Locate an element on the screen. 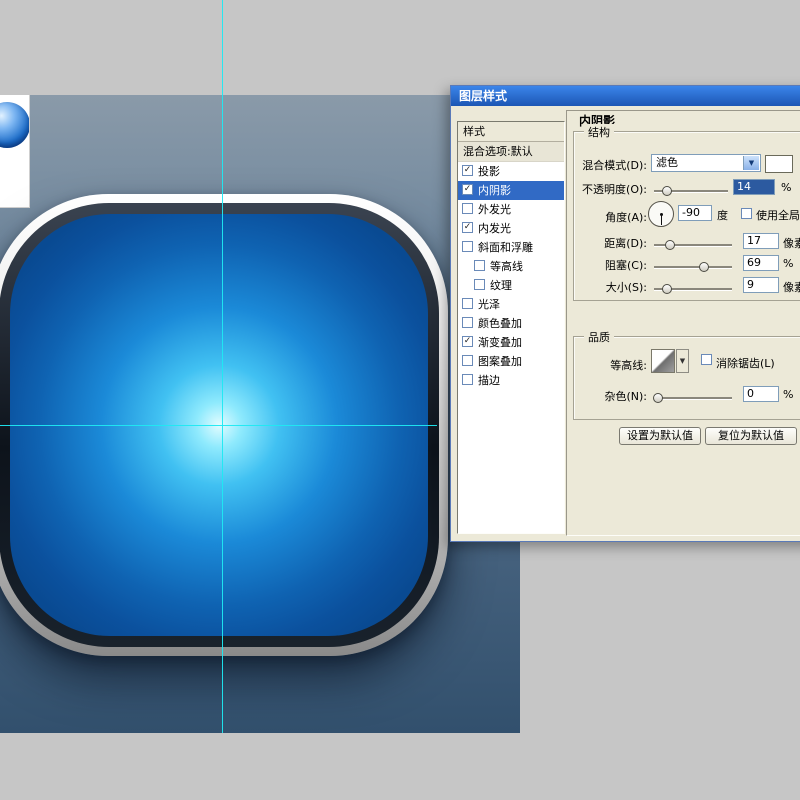 The width and height of the screenshot is (800, 800). noise-slider-knob is located at coordinates (658, 398).